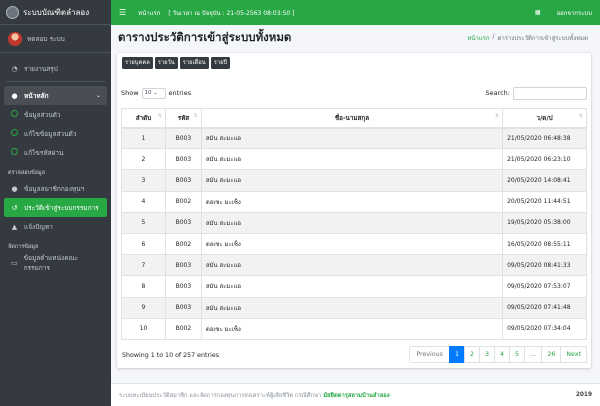  What do you see at coordinates (143, 159) in the screenshot?
I see `cell-order: 2` at bounding box center [143, 159].